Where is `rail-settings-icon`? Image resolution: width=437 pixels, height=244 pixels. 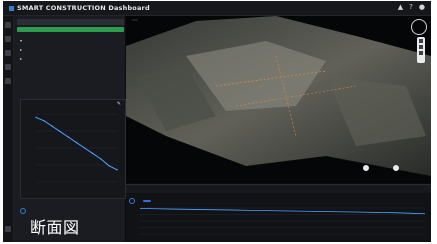 rail-settings-icon is located at coordinates (8, 67).